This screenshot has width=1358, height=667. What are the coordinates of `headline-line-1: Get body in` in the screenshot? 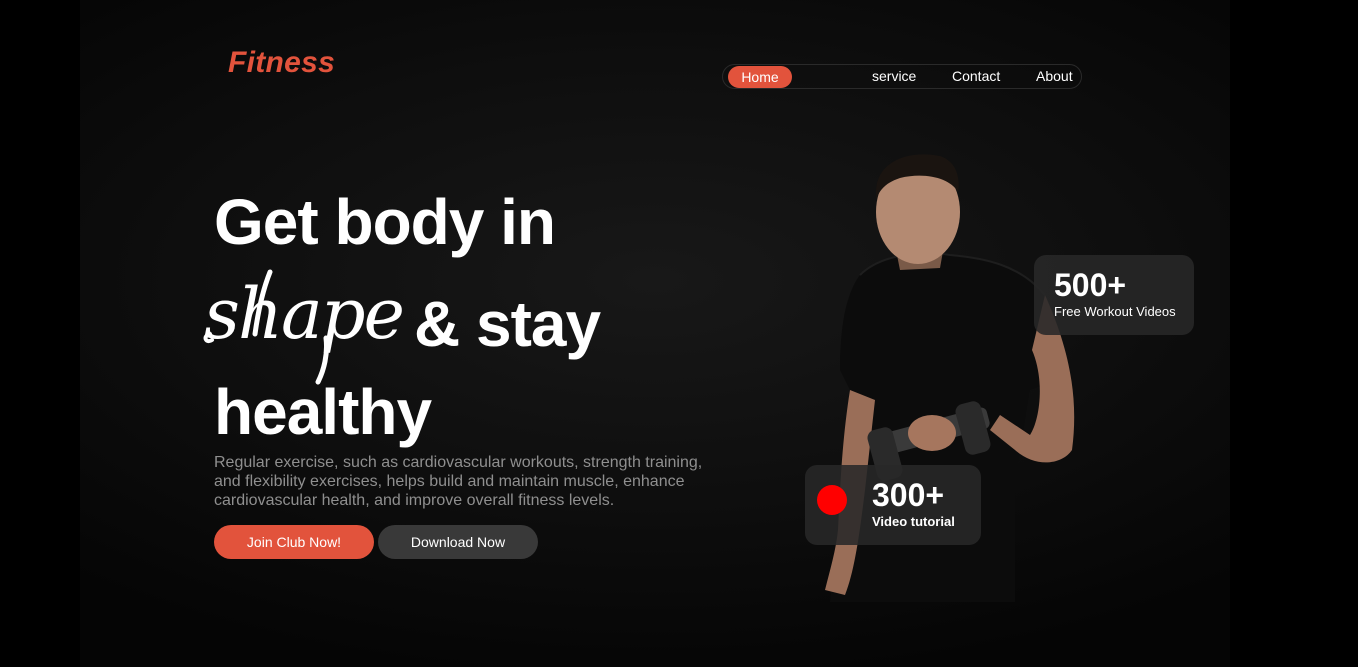 It's located at (385, 222).